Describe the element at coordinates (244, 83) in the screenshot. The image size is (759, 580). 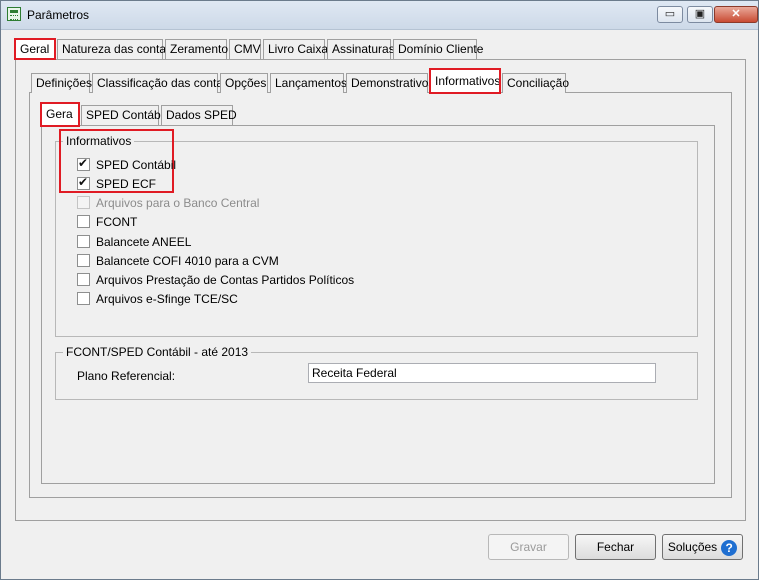
I see `tab-opcoes: Opções` at that location.